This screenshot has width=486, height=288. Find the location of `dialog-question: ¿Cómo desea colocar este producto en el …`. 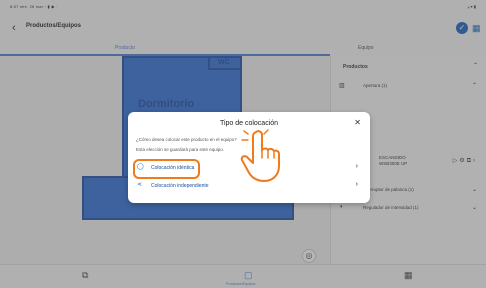

dialog-question: ¿Cómo desea colocar este producto en el … is located at coordinates (186, 139).